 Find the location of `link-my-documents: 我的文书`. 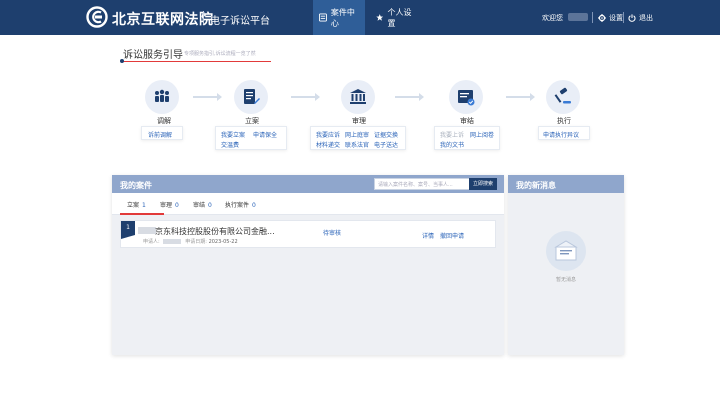

link-my-documents: 我的文书 is located at coordinates (452, 144).